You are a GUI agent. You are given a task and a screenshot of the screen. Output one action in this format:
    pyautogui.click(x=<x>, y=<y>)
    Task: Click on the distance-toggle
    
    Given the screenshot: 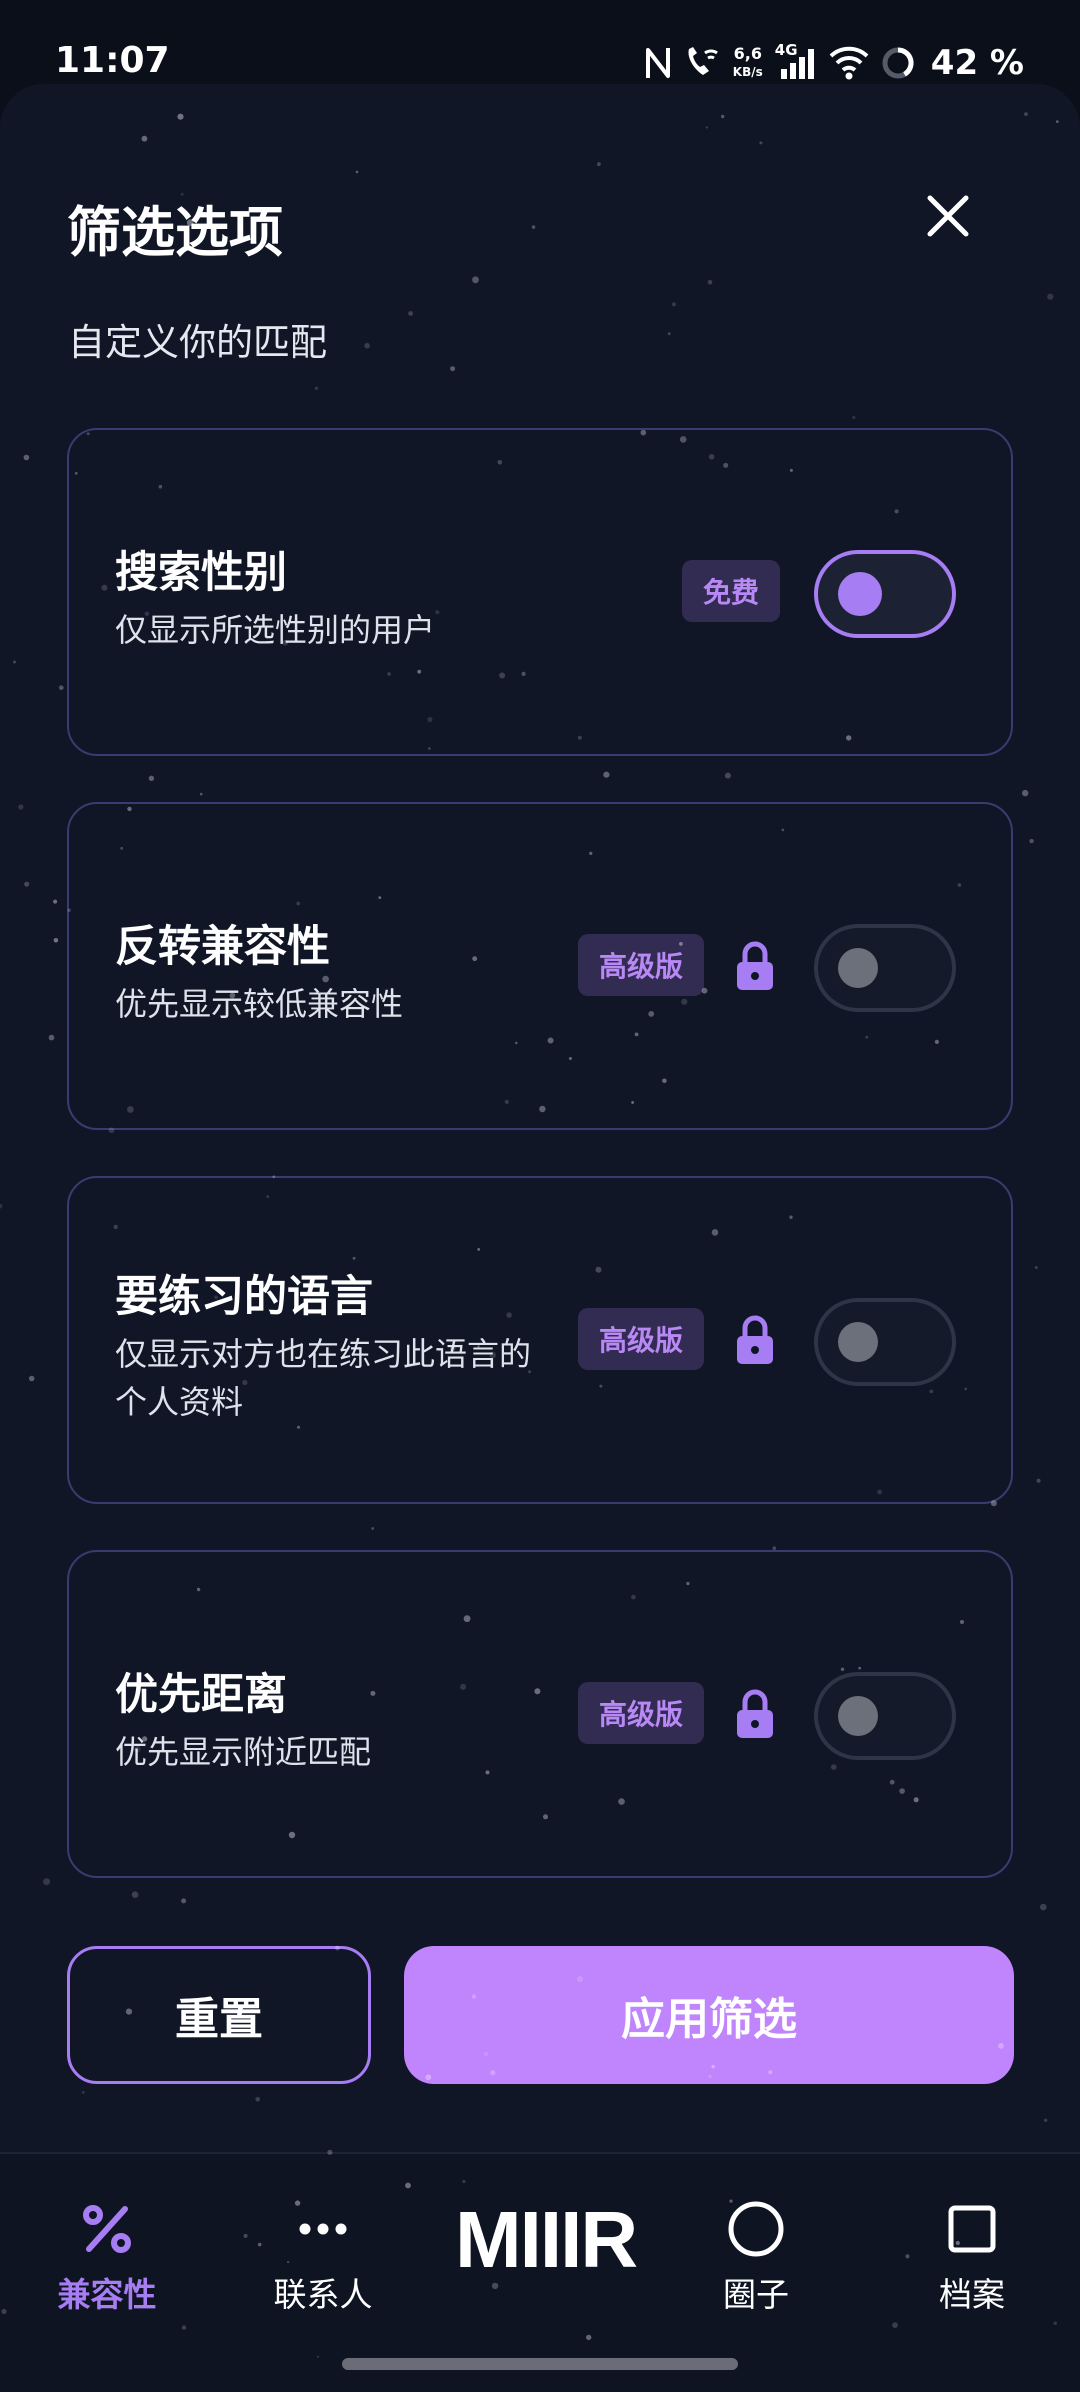 What is the action you would take?
    pyautogui.click(x=885, y=1716)
    